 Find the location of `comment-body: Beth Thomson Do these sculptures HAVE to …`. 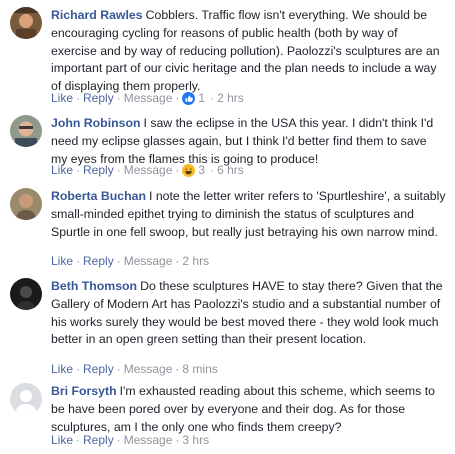

comment-body: Beth Thomson Do these sculptures HAVE to … is located at coordinates (248, 313).